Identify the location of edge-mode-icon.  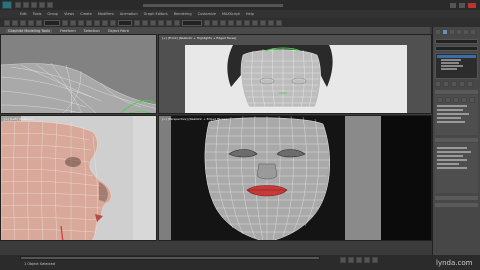
(448, 100).